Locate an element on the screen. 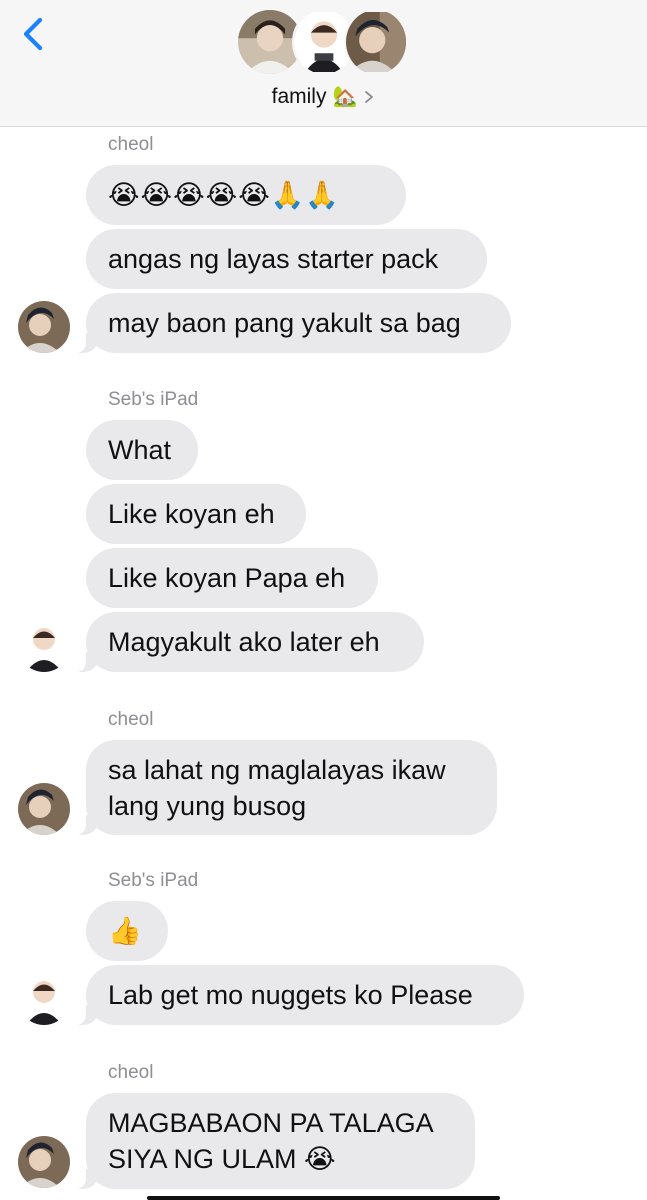 This screenshot has width=647, height=1200. message-bubble: 👍 is located at coordinates (127, 931).